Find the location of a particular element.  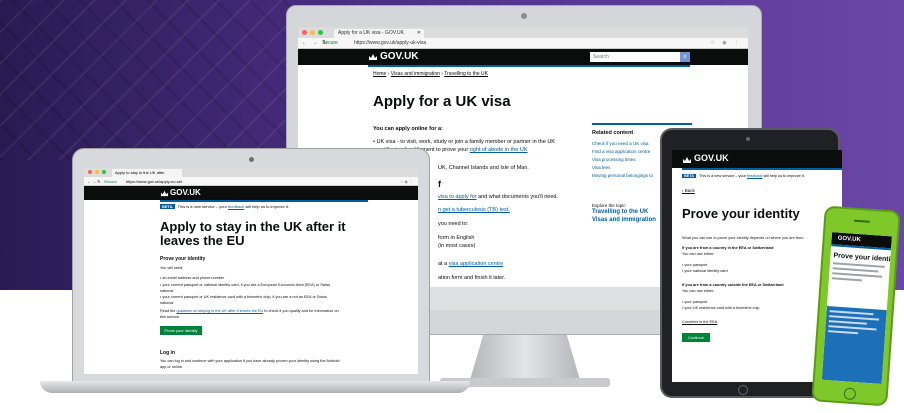

monitor-stand is located at coordinates (525, 357).